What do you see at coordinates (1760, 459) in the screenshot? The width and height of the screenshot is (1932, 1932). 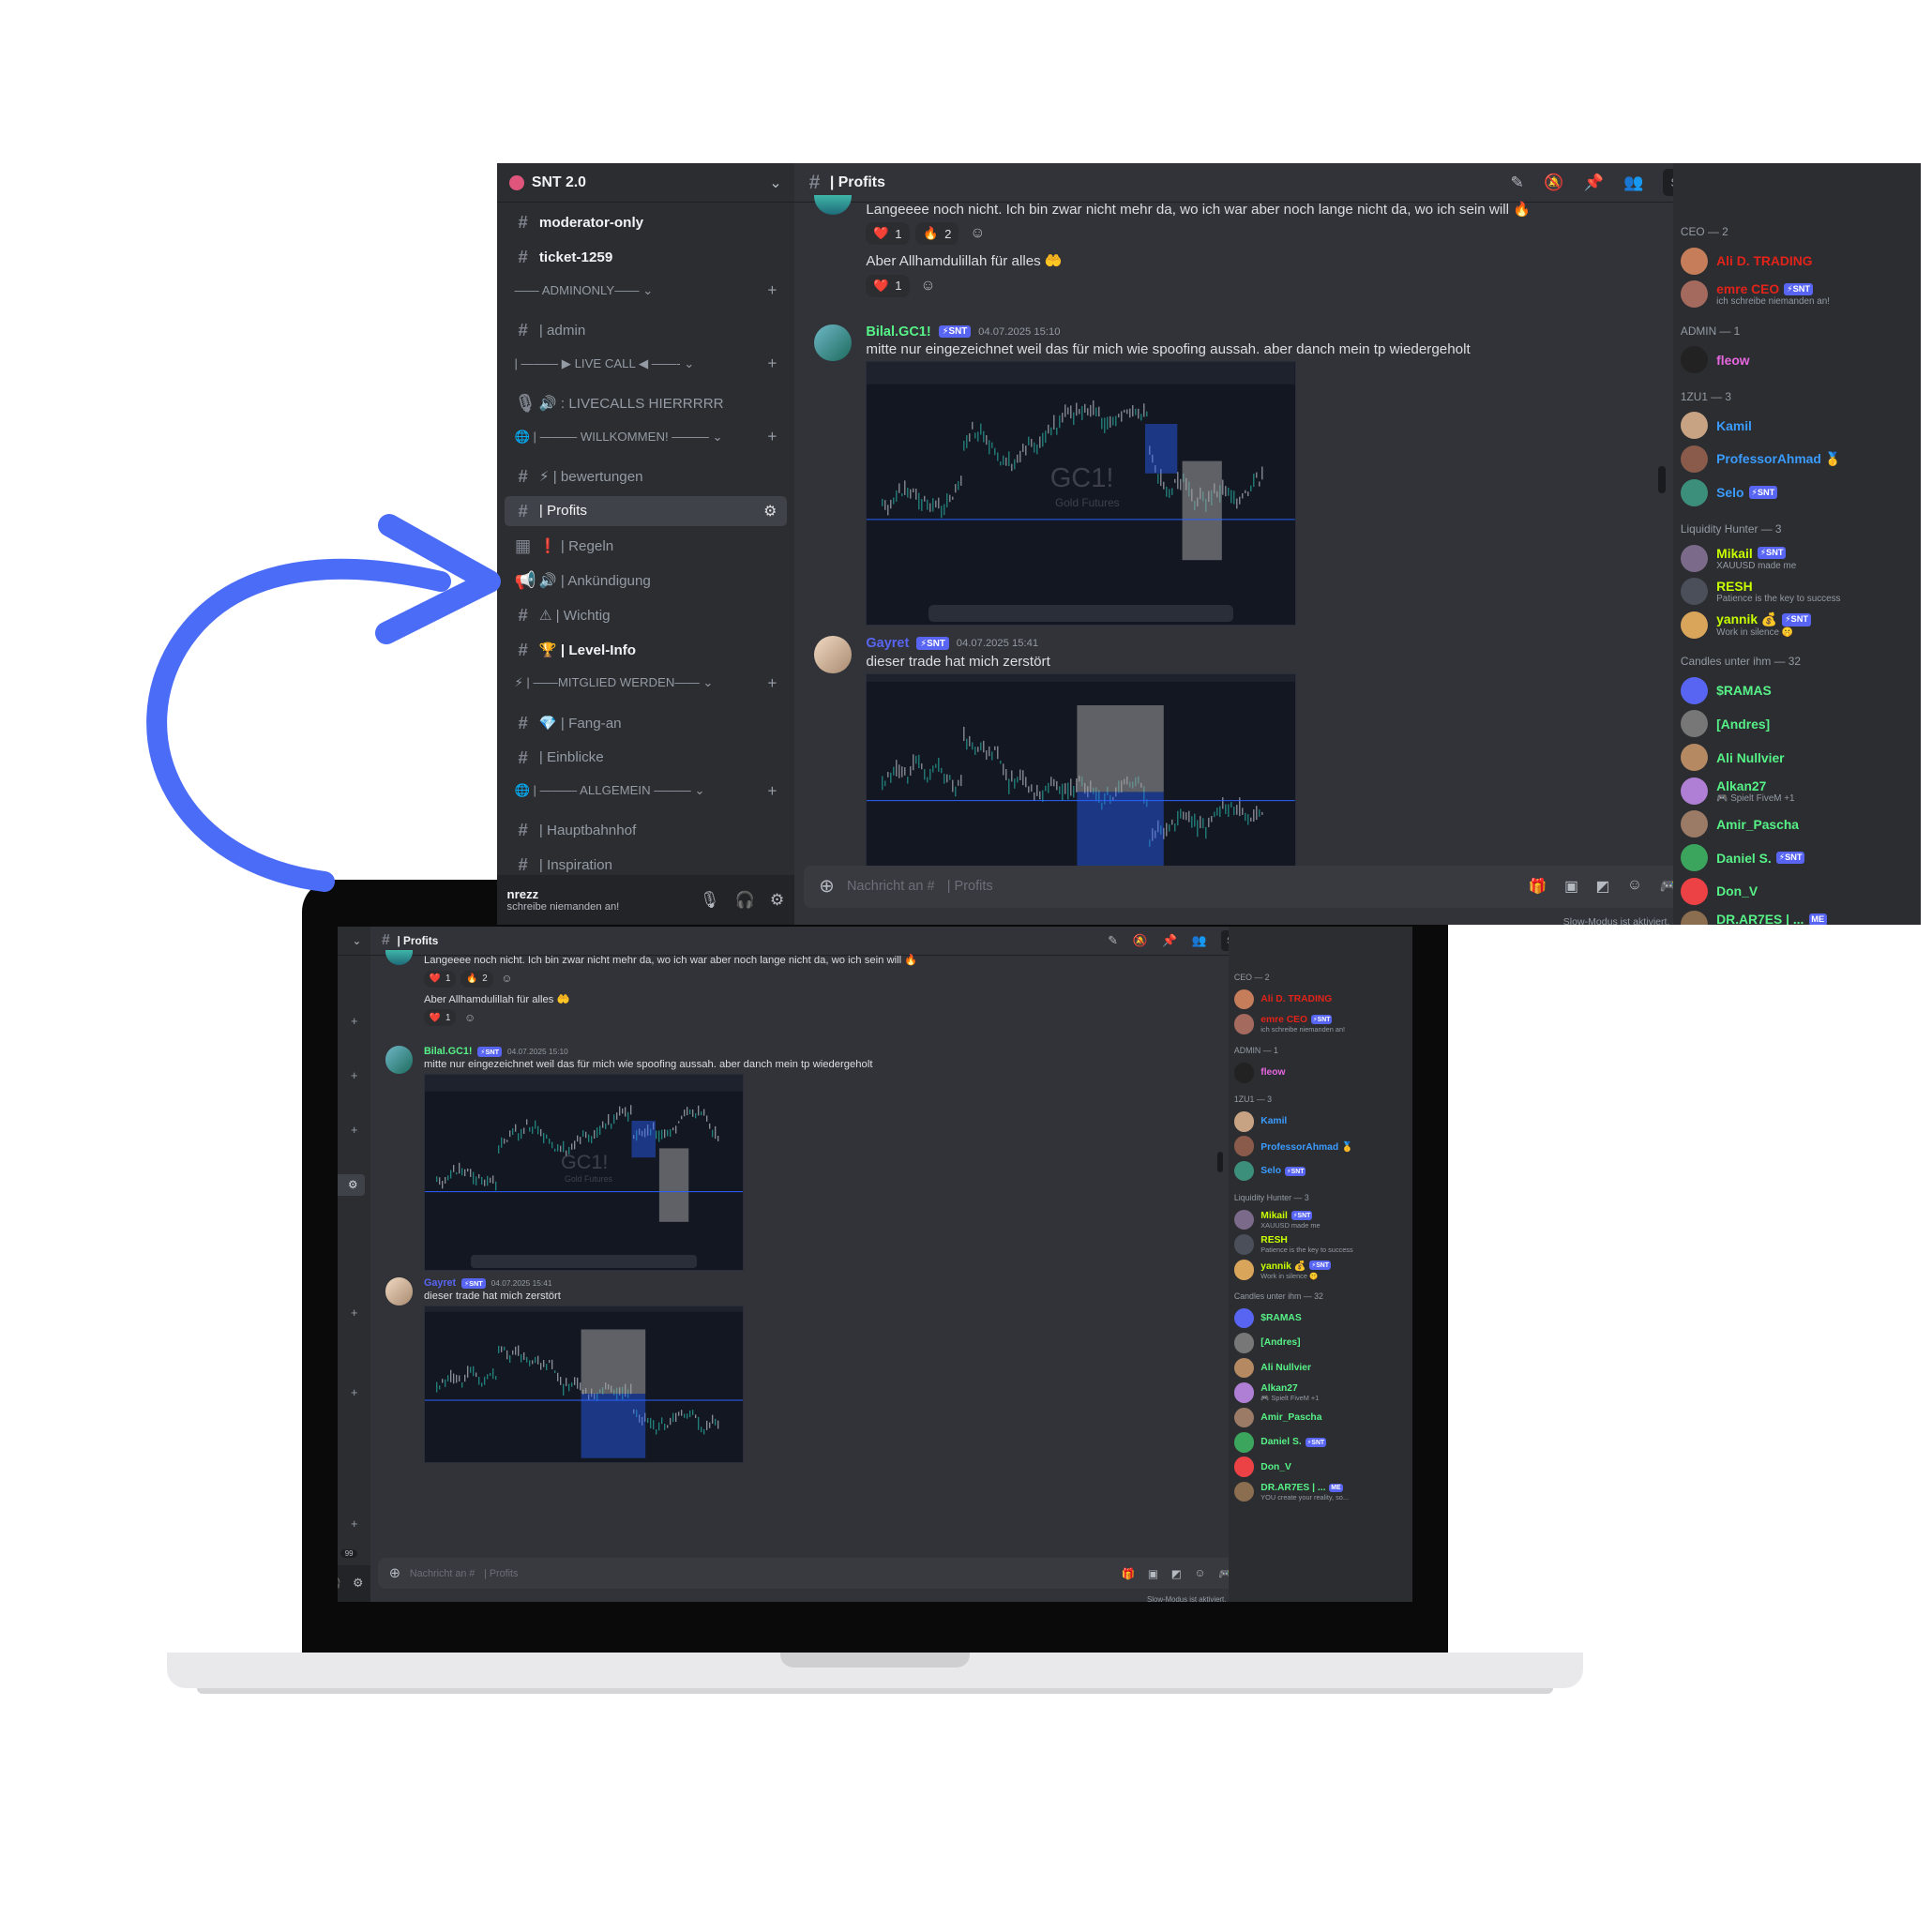 I see `member-item: ProfessorAhmad 🥇` at bounding box center [1760, 459].